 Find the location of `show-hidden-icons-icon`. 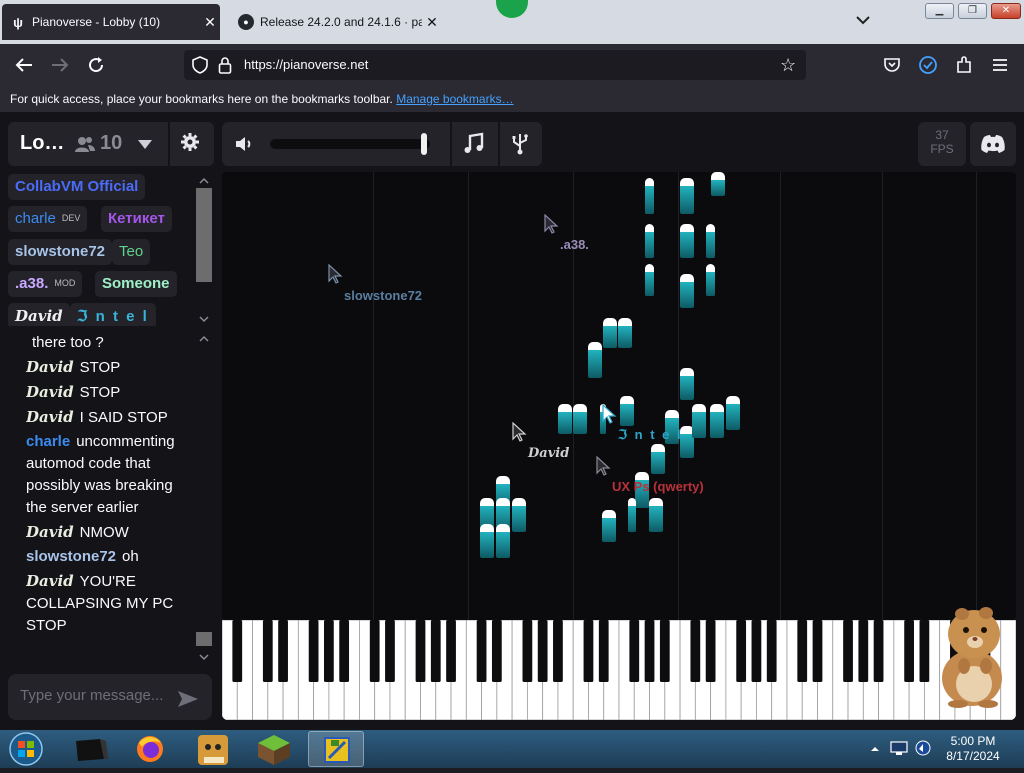

show-hidden-icons-icon is located at coordinates (875, 749).